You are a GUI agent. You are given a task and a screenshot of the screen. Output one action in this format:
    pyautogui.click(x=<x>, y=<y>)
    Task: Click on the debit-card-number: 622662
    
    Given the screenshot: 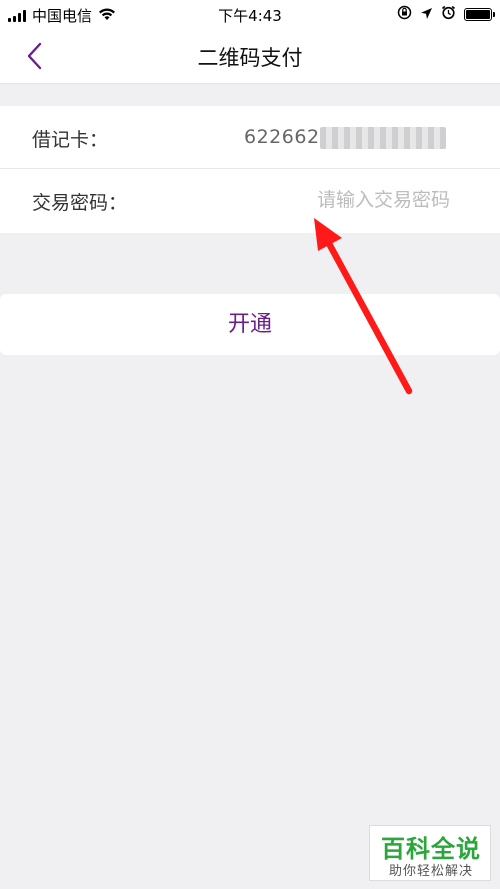 What is the action you would take?
    pyautogui.click(x=282, y=137)
    